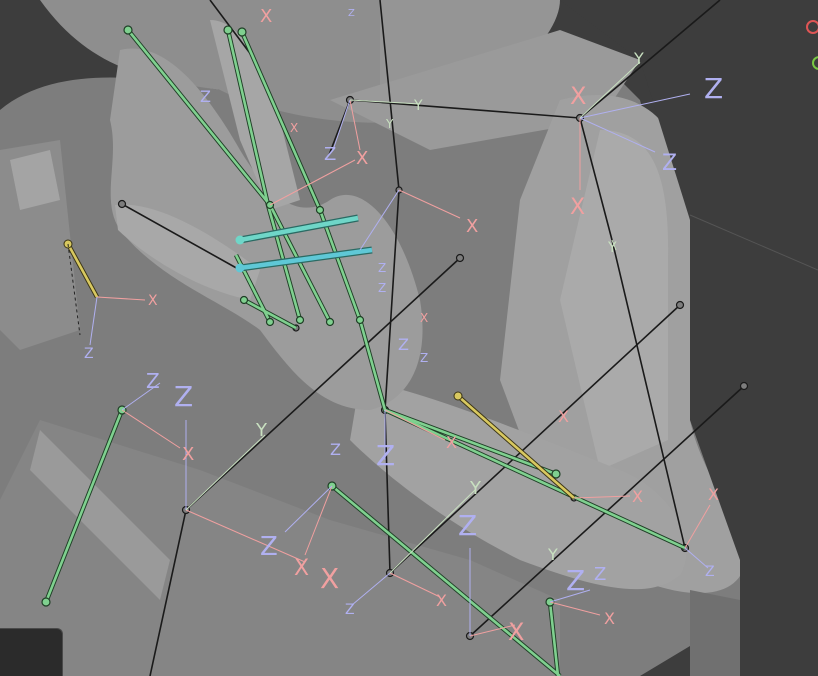  Describe the element at coordinates (812, 27) in the screenshot. I see `gizmo-x-circle-icon` at that location.